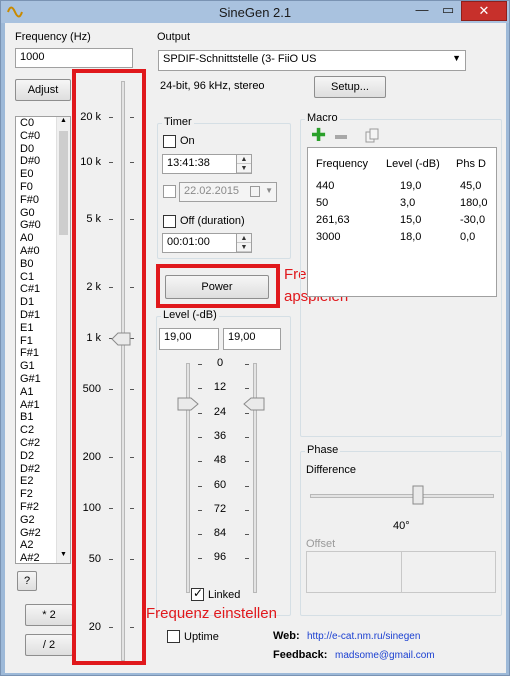 This screenshot has height=676, width=510. Describe the element at coordinates (255, 191) in the screenshot. I see `calendar-icon` at that location.